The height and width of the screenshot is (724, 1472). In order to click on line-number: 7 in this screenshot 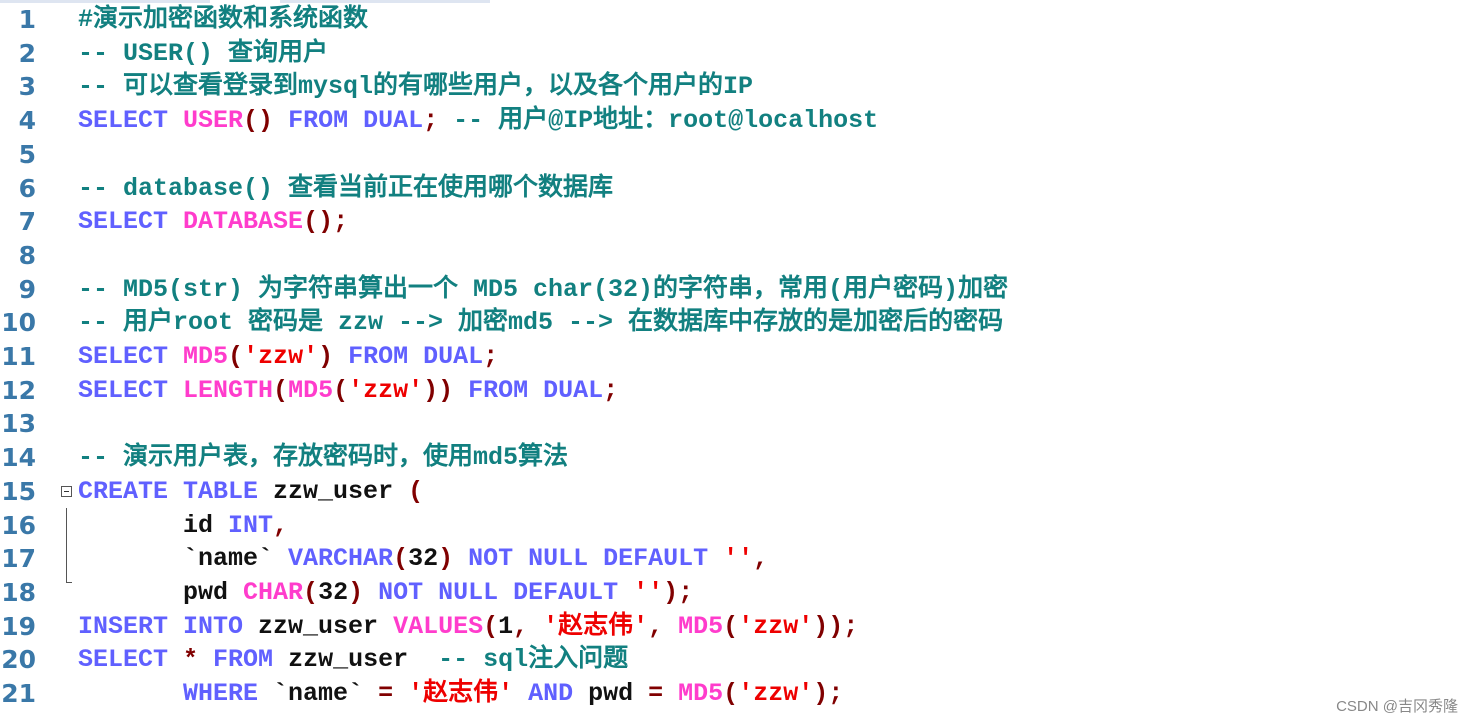, I will do `click(27, 222)`.